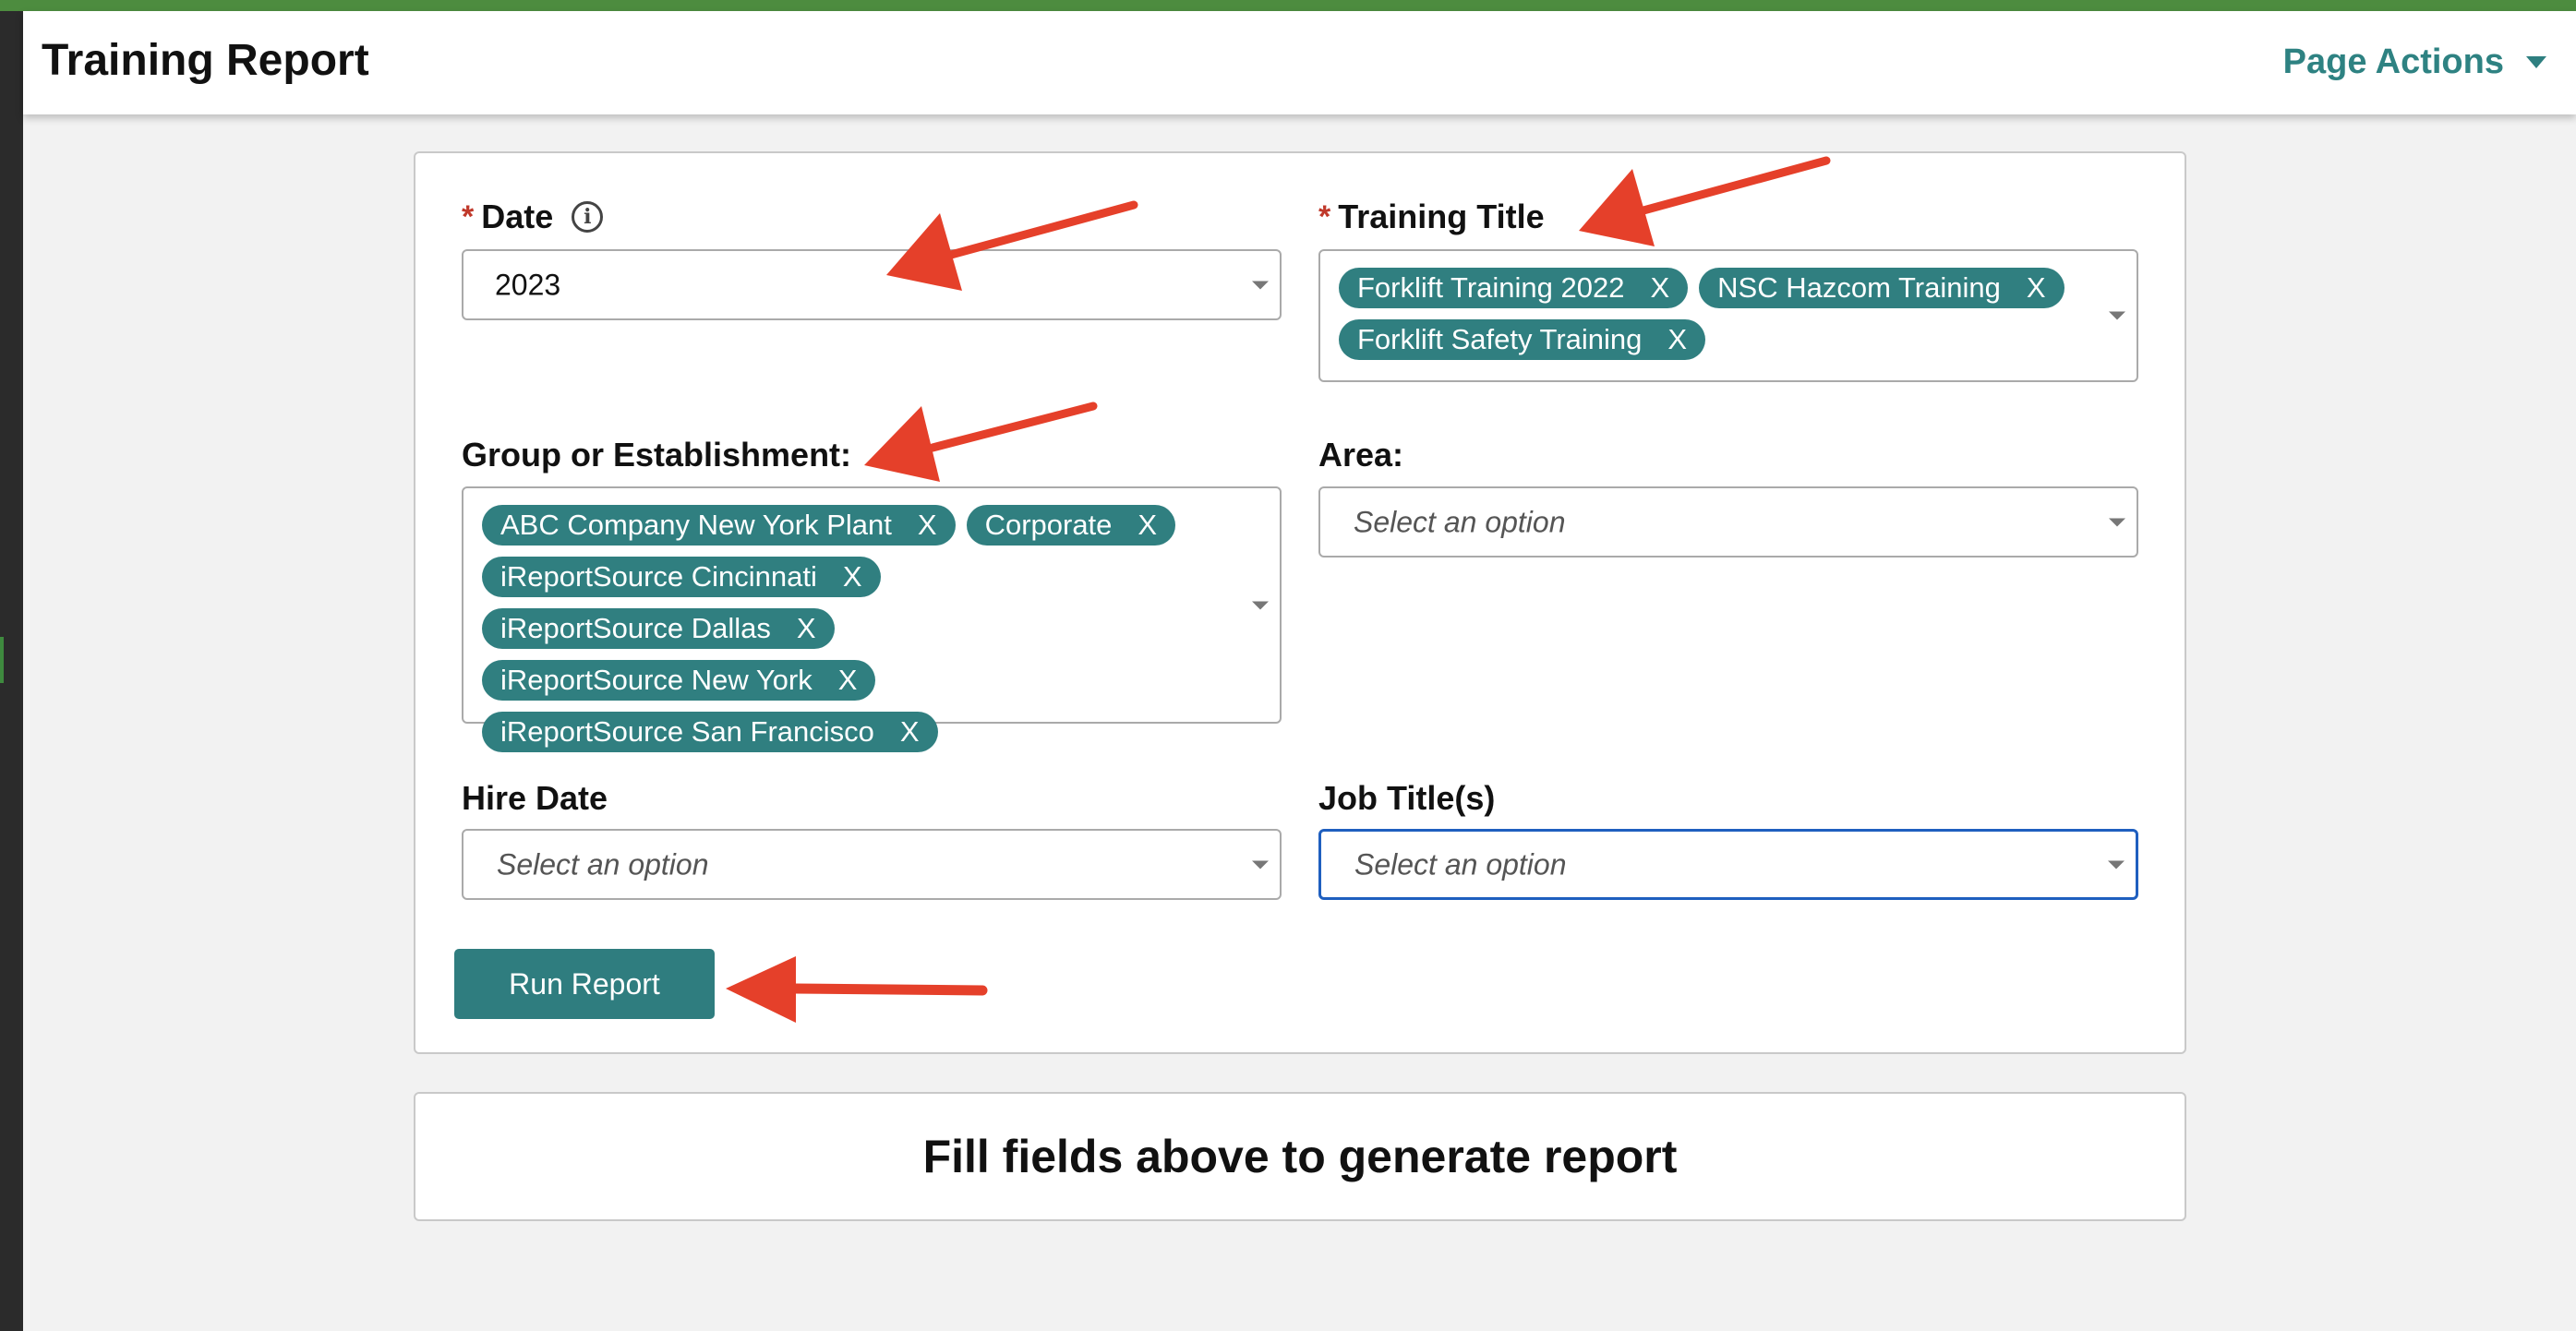 The image size is (2576, 1331). Describe the element at coordinates (1460, 864) in the screenshot. I see `job-titles-select-placeholder: Select an option` at that location.